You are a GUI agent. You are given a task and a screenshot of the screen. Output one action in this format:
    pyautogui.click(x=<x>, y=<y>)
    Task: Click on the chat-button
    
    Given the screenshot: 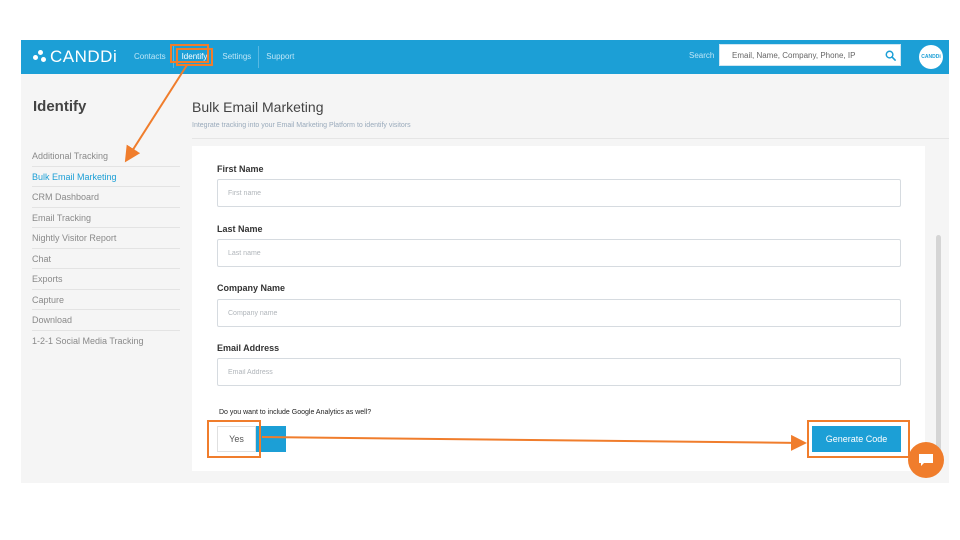 What is the action you would take?
    pyautogui.click(x=926, y=460)
    